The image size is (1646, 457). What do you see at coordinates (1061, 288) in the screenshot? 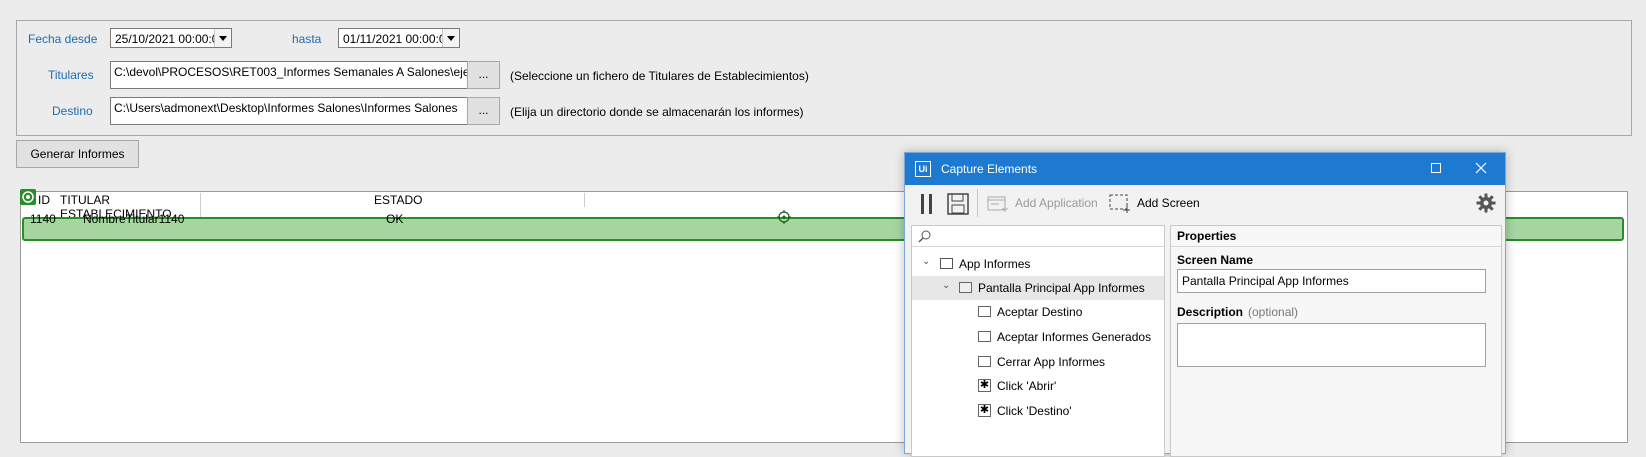
I see `tree-item-label: Pantalla Principal App Informes` at bounding box center [1061, 288].